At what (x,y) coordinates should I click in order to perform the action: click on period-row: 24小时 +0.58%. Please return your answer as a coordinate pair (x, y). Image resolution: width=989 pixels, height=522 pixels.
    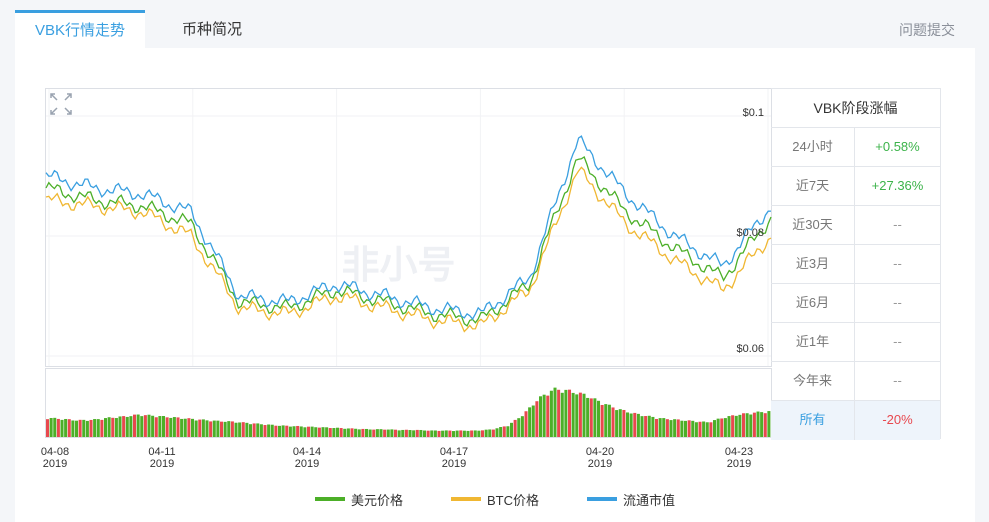
    Looking at the image, I should click on (855, 147).